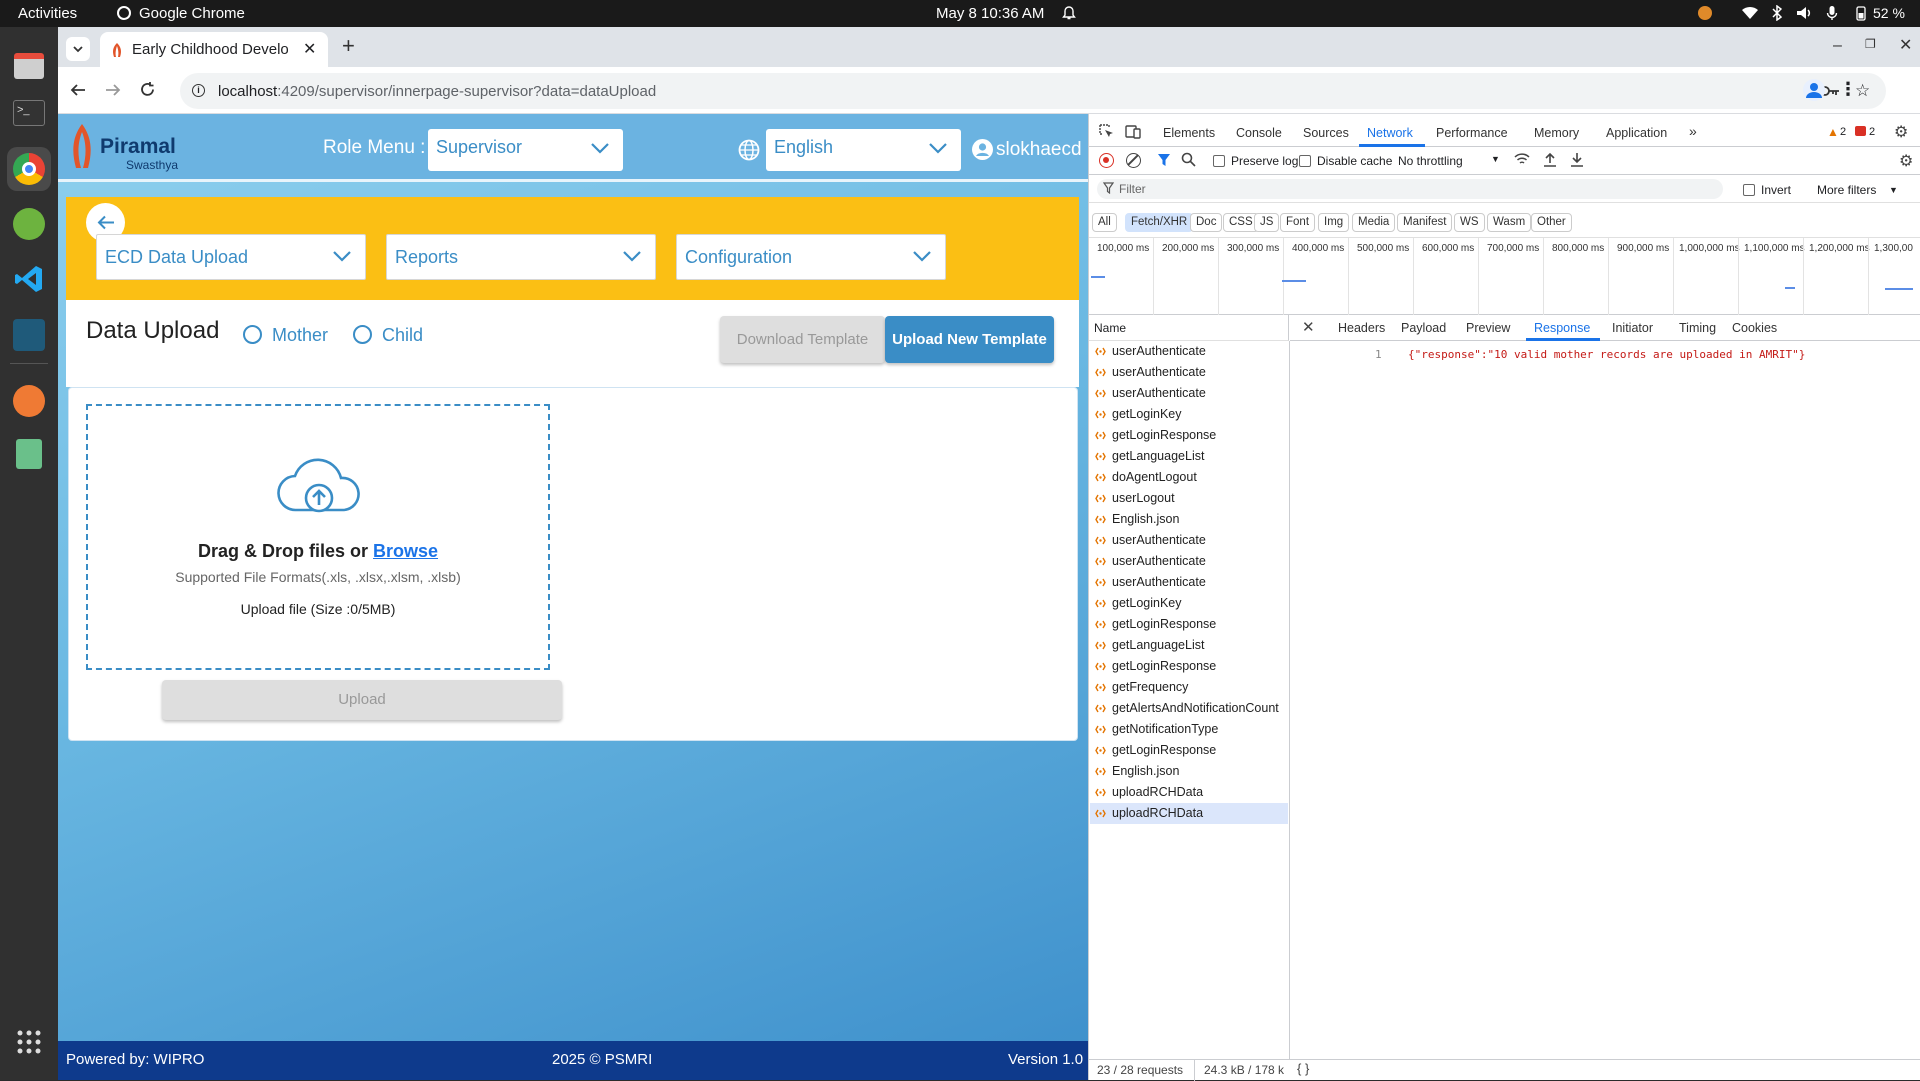  Describe the element at coordinates (1469, 222) in the screenshot. I see `type-filter-ws: WS` at that location.